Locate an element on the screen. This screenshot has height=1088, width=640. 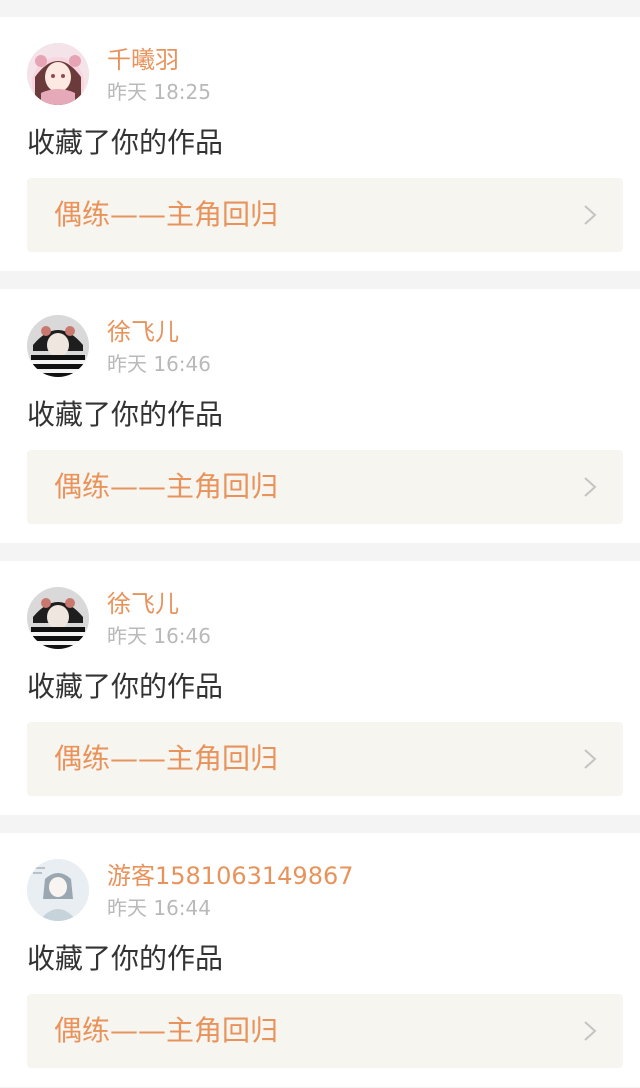
timestamp: 昨天 16:44 is located at coordinates (159, 908).